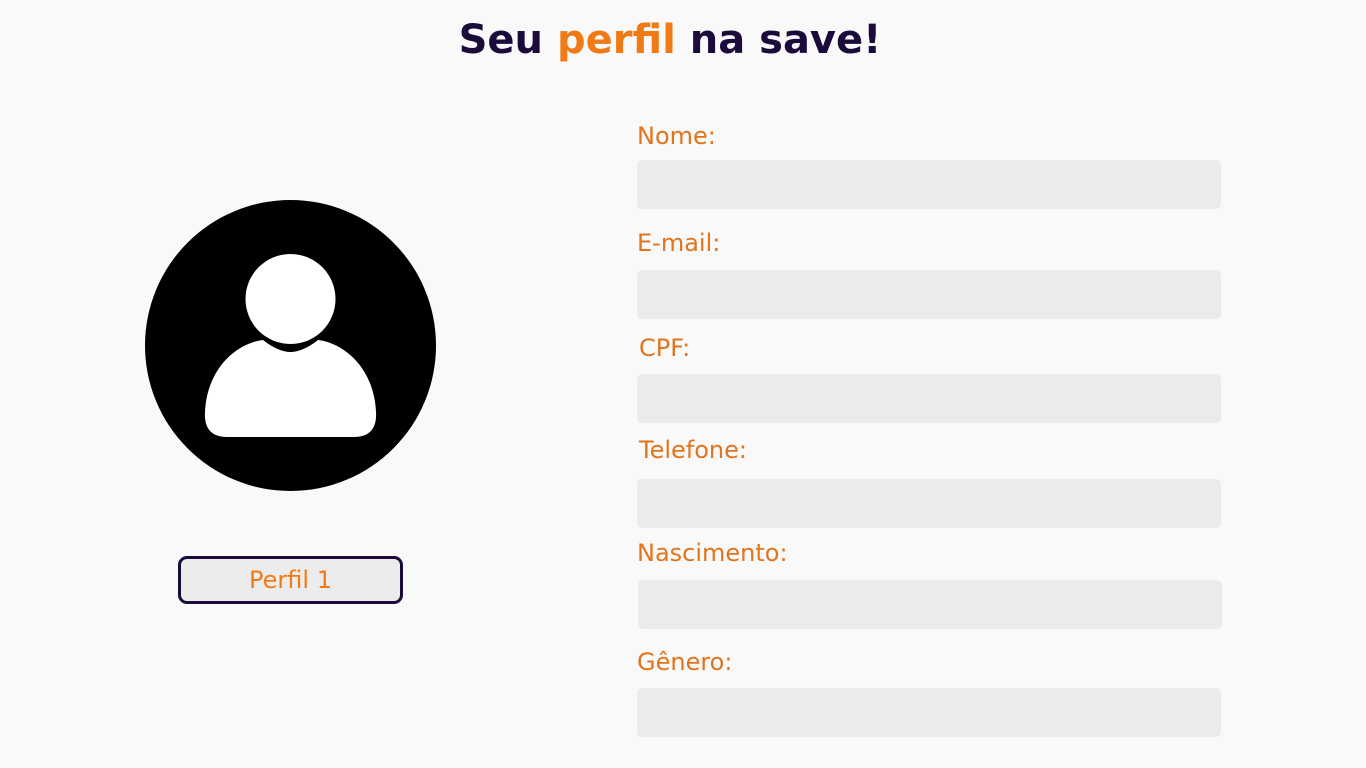 The width and height of the screenshot is (1366, 768). What do you see at coordinates (616, 40) in the screenshot?
I see `page-title-accent: perfil` at bounding box center [616, 40].